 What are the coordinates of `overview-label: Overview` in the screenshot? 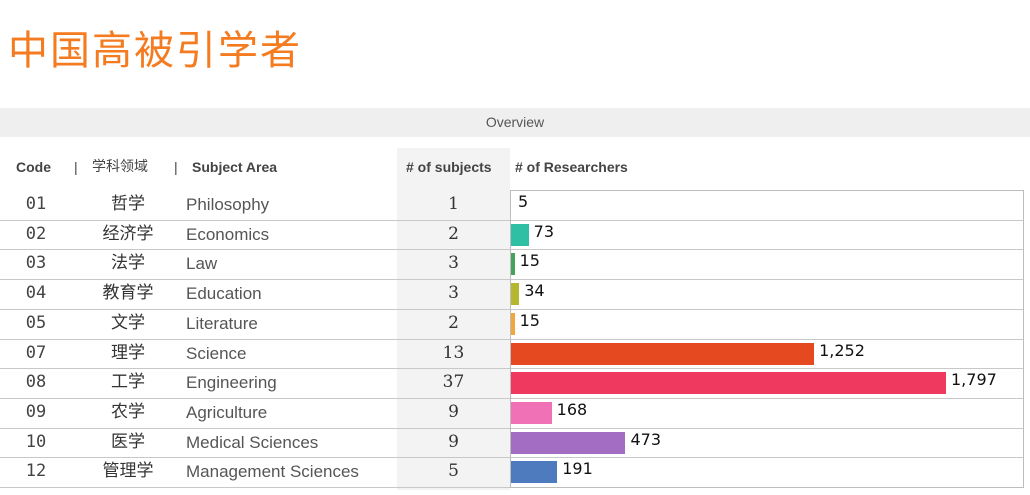 It's located at (515, 122).